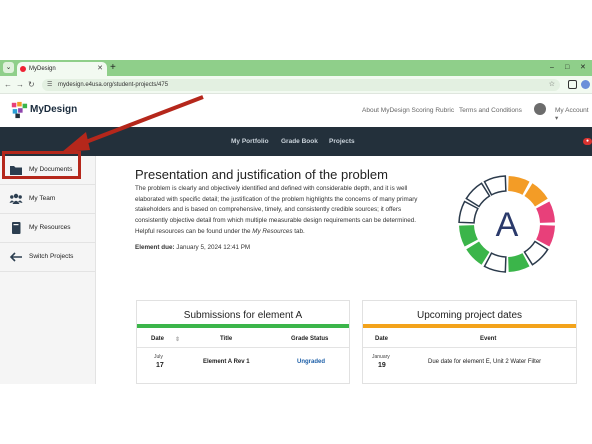 The height and width of the screenshot is (444, 592). I want to click on due-label: Element due:, so click(155, 247).